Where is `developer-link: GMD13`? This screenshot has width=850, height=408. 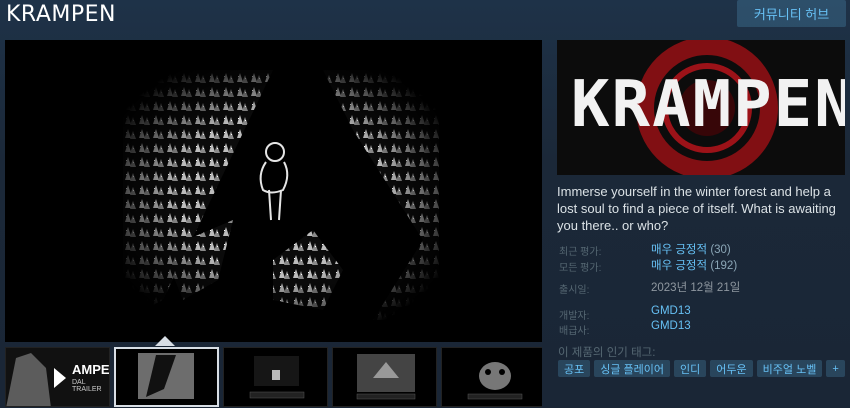
developer-link: GMD13 is located at coordinates (671, 311).